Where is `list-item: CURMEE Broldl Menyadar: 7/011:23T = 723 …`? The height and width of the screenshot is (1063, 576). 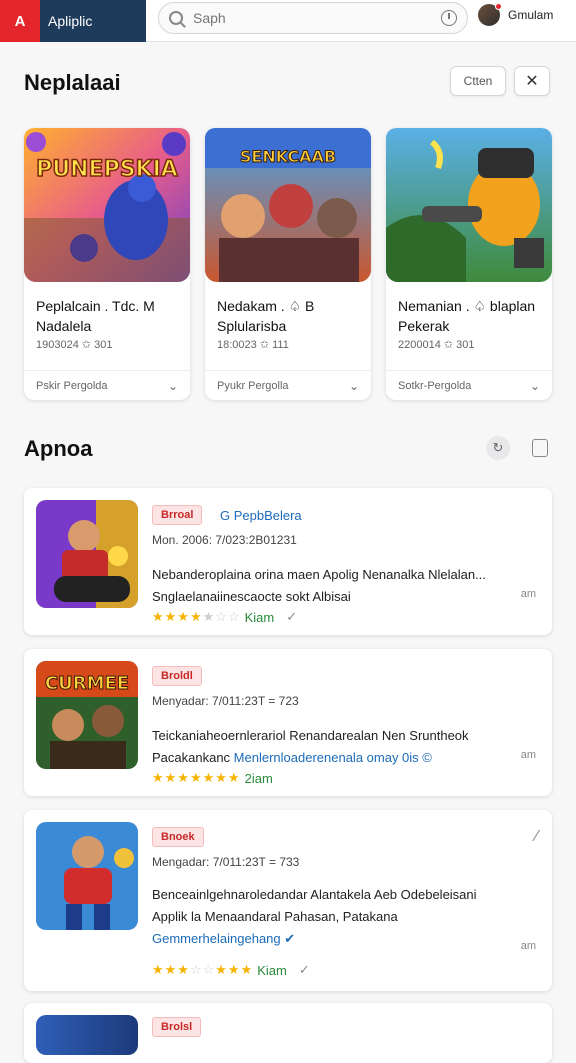
list-item: CURMEE Broldl Menyadar: 7/011:23T = 723 … is located at coordinates (288, 722).